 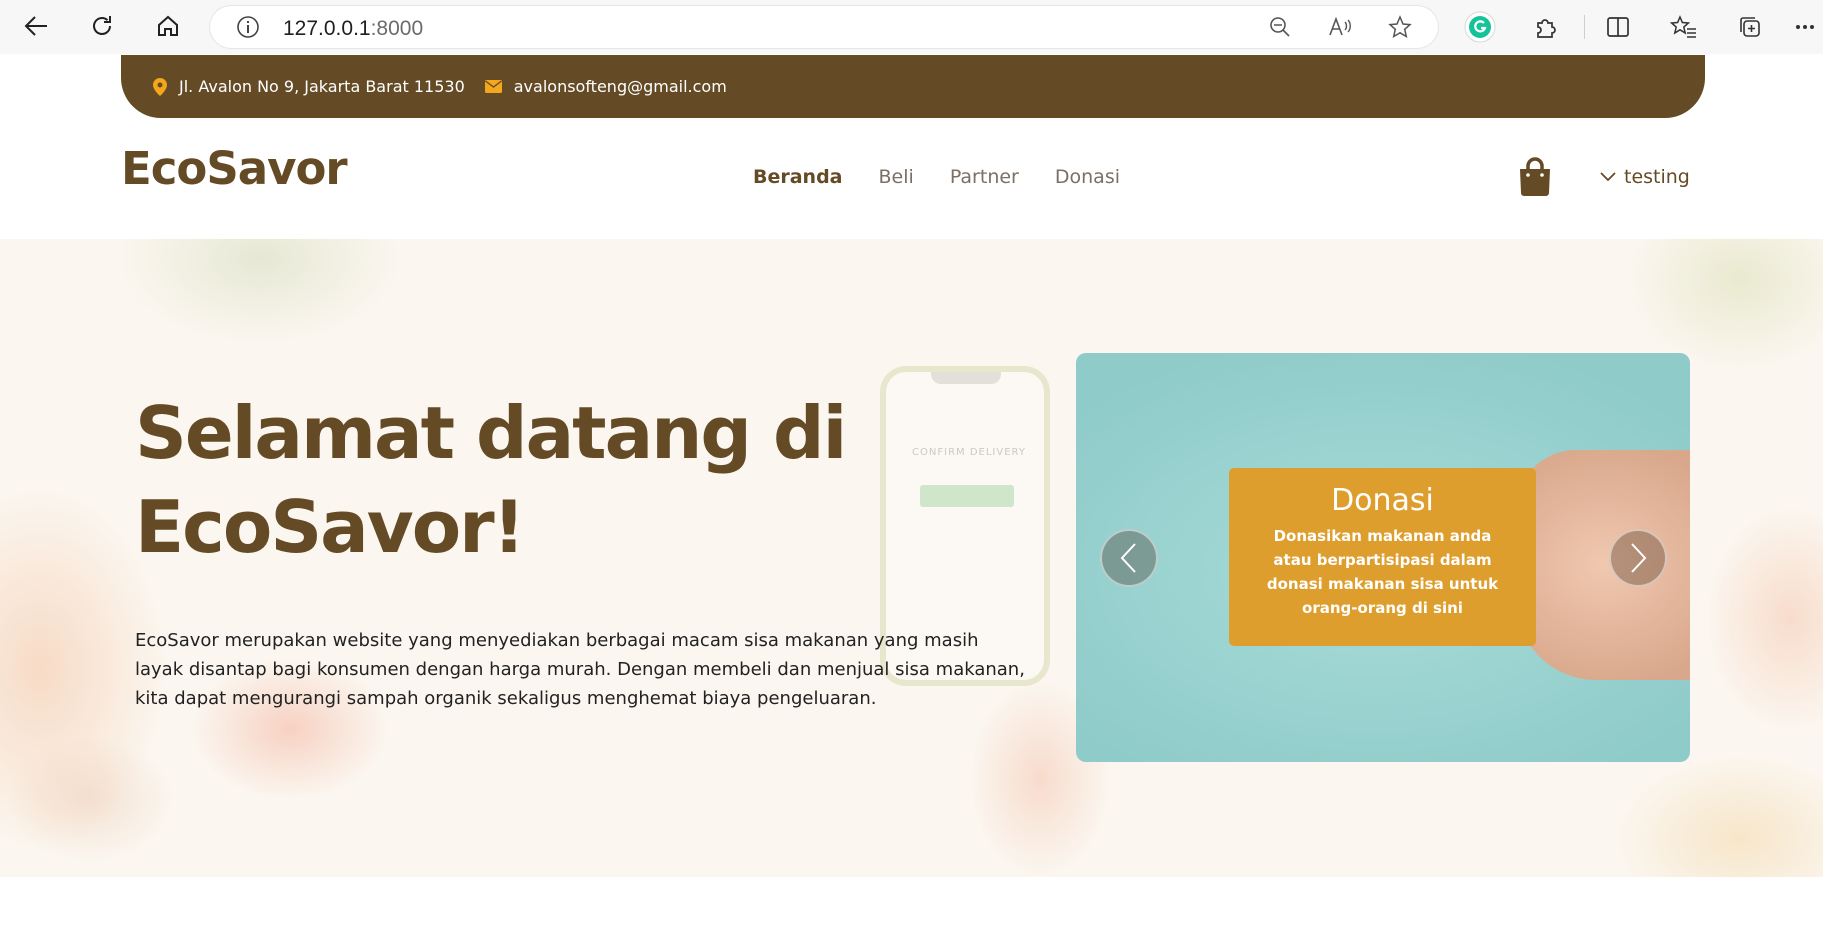 I want to click on split-screen-icon, so click(x=1618, y=27).